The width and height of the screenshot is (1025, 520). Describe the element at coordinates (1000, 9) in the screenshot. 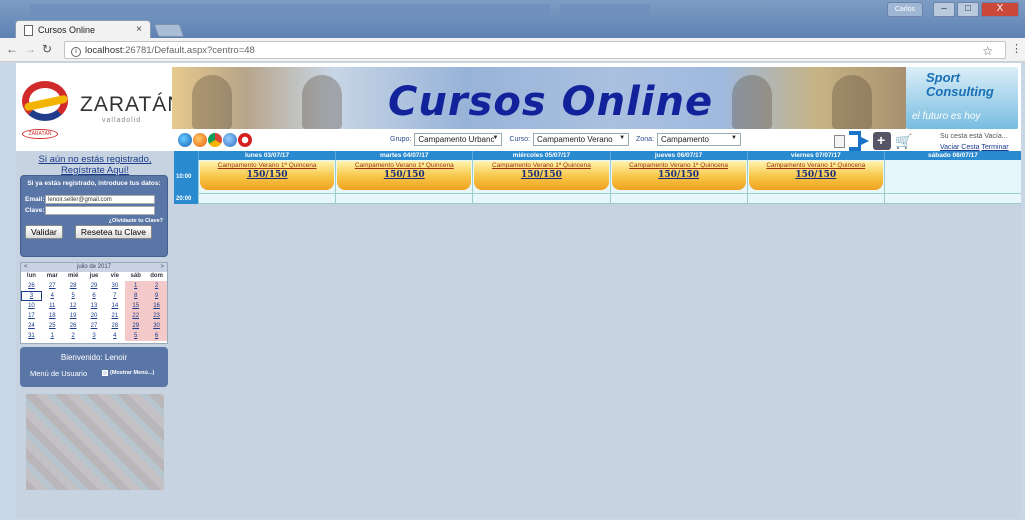

I see `close-window-button: X` at that location.